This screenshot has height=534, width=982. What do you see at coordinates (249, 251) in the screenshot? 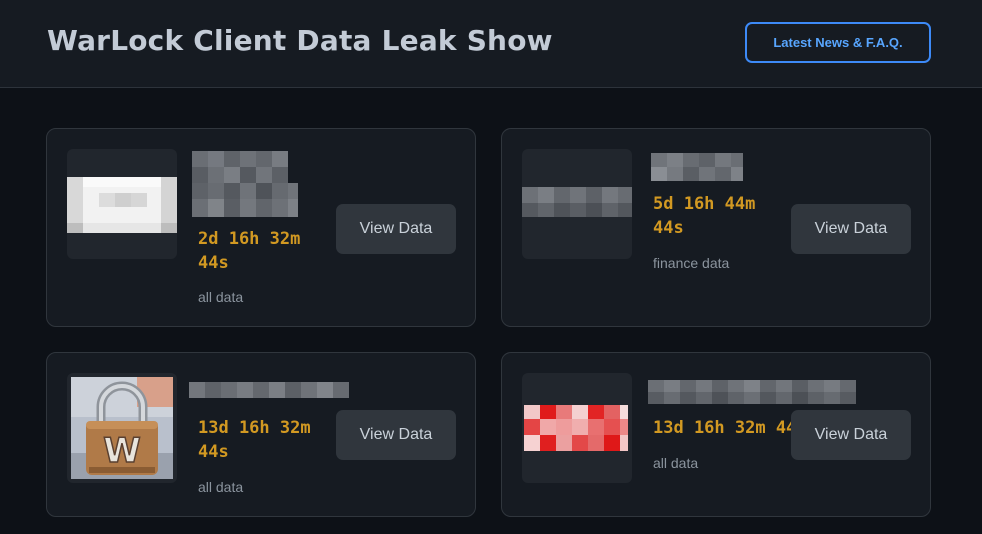
I see `countdown-timer: 2d 16h 32m 44s` at bounding box center [249, 251].